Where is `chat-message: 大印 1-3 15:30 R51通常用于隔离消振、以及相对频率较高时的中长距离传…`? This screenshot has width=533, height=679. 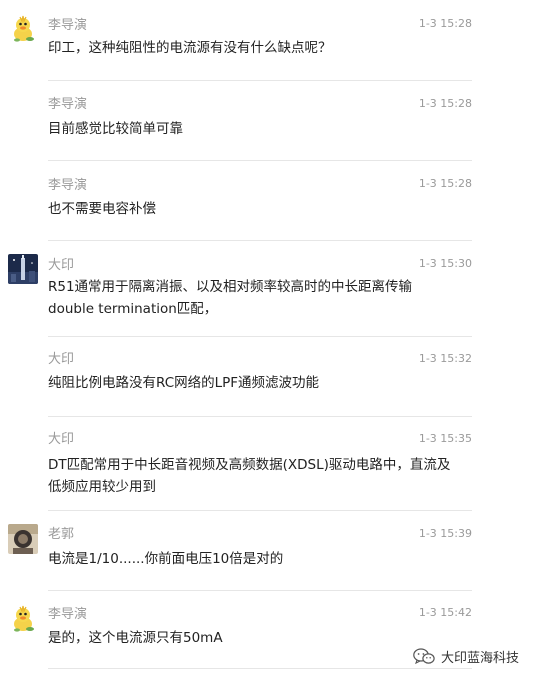 chat-message: 大印 1-3 15:30 R51通常用于隔离消振、以及相对频率较高时的中长距离传… is located at coordinates (266, 288).